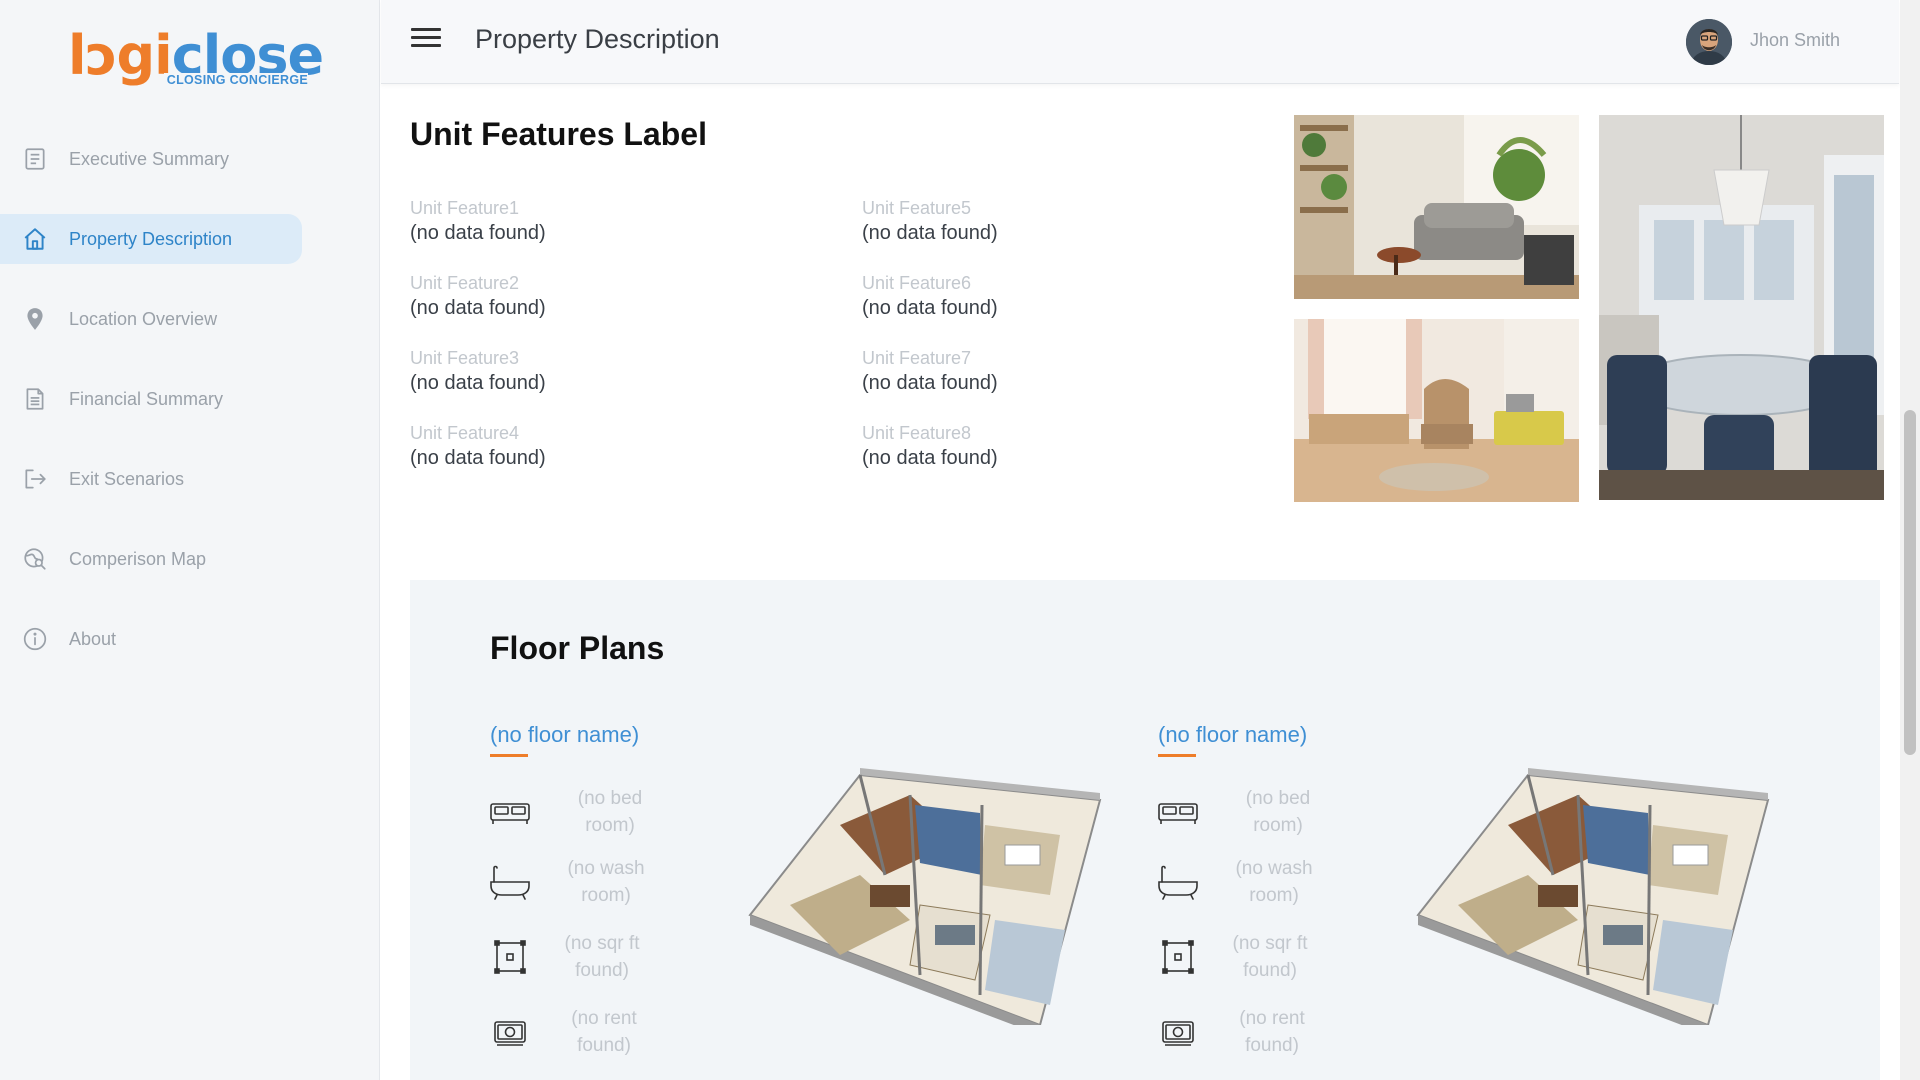 This screenshot has height=1080, width=1920. I want to click on sidebar-item-property-description: Property Description, so click(151, 239).